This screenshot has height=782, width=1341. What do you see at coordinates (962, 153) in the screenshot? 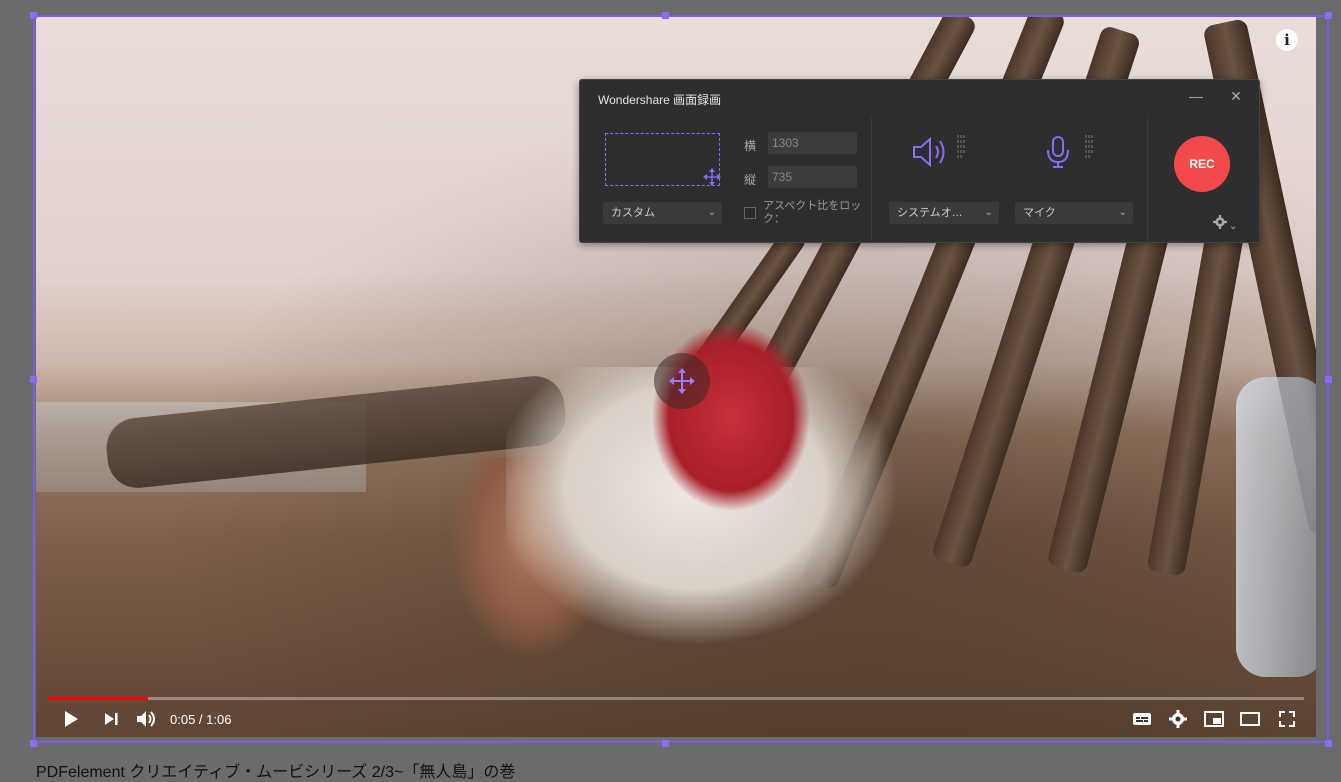
I see `system-audio-meter` at bounding box center [962, 153].